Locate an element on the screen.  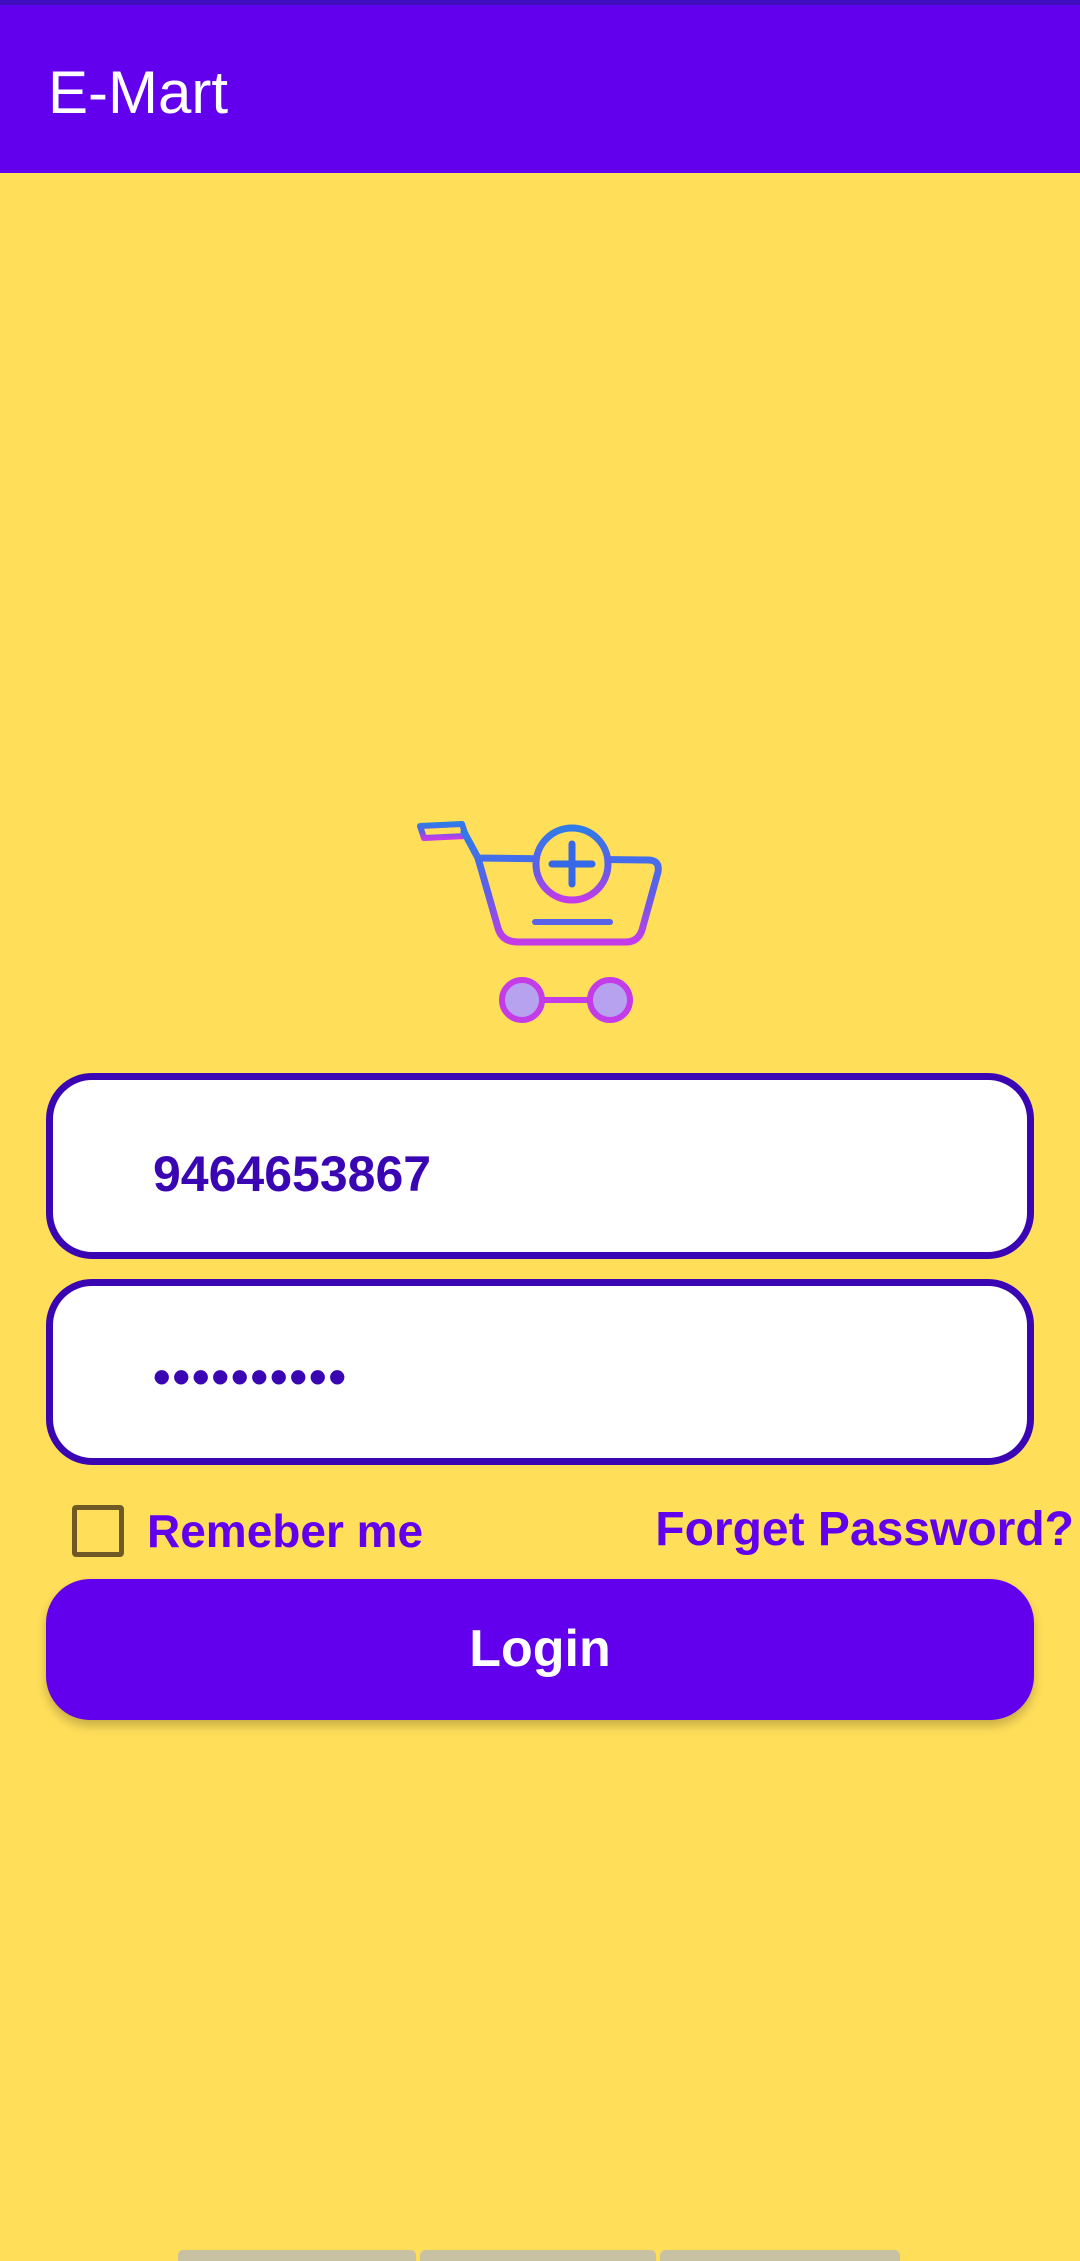
app-bar: E-Mart is located at coordinates (540, 86).